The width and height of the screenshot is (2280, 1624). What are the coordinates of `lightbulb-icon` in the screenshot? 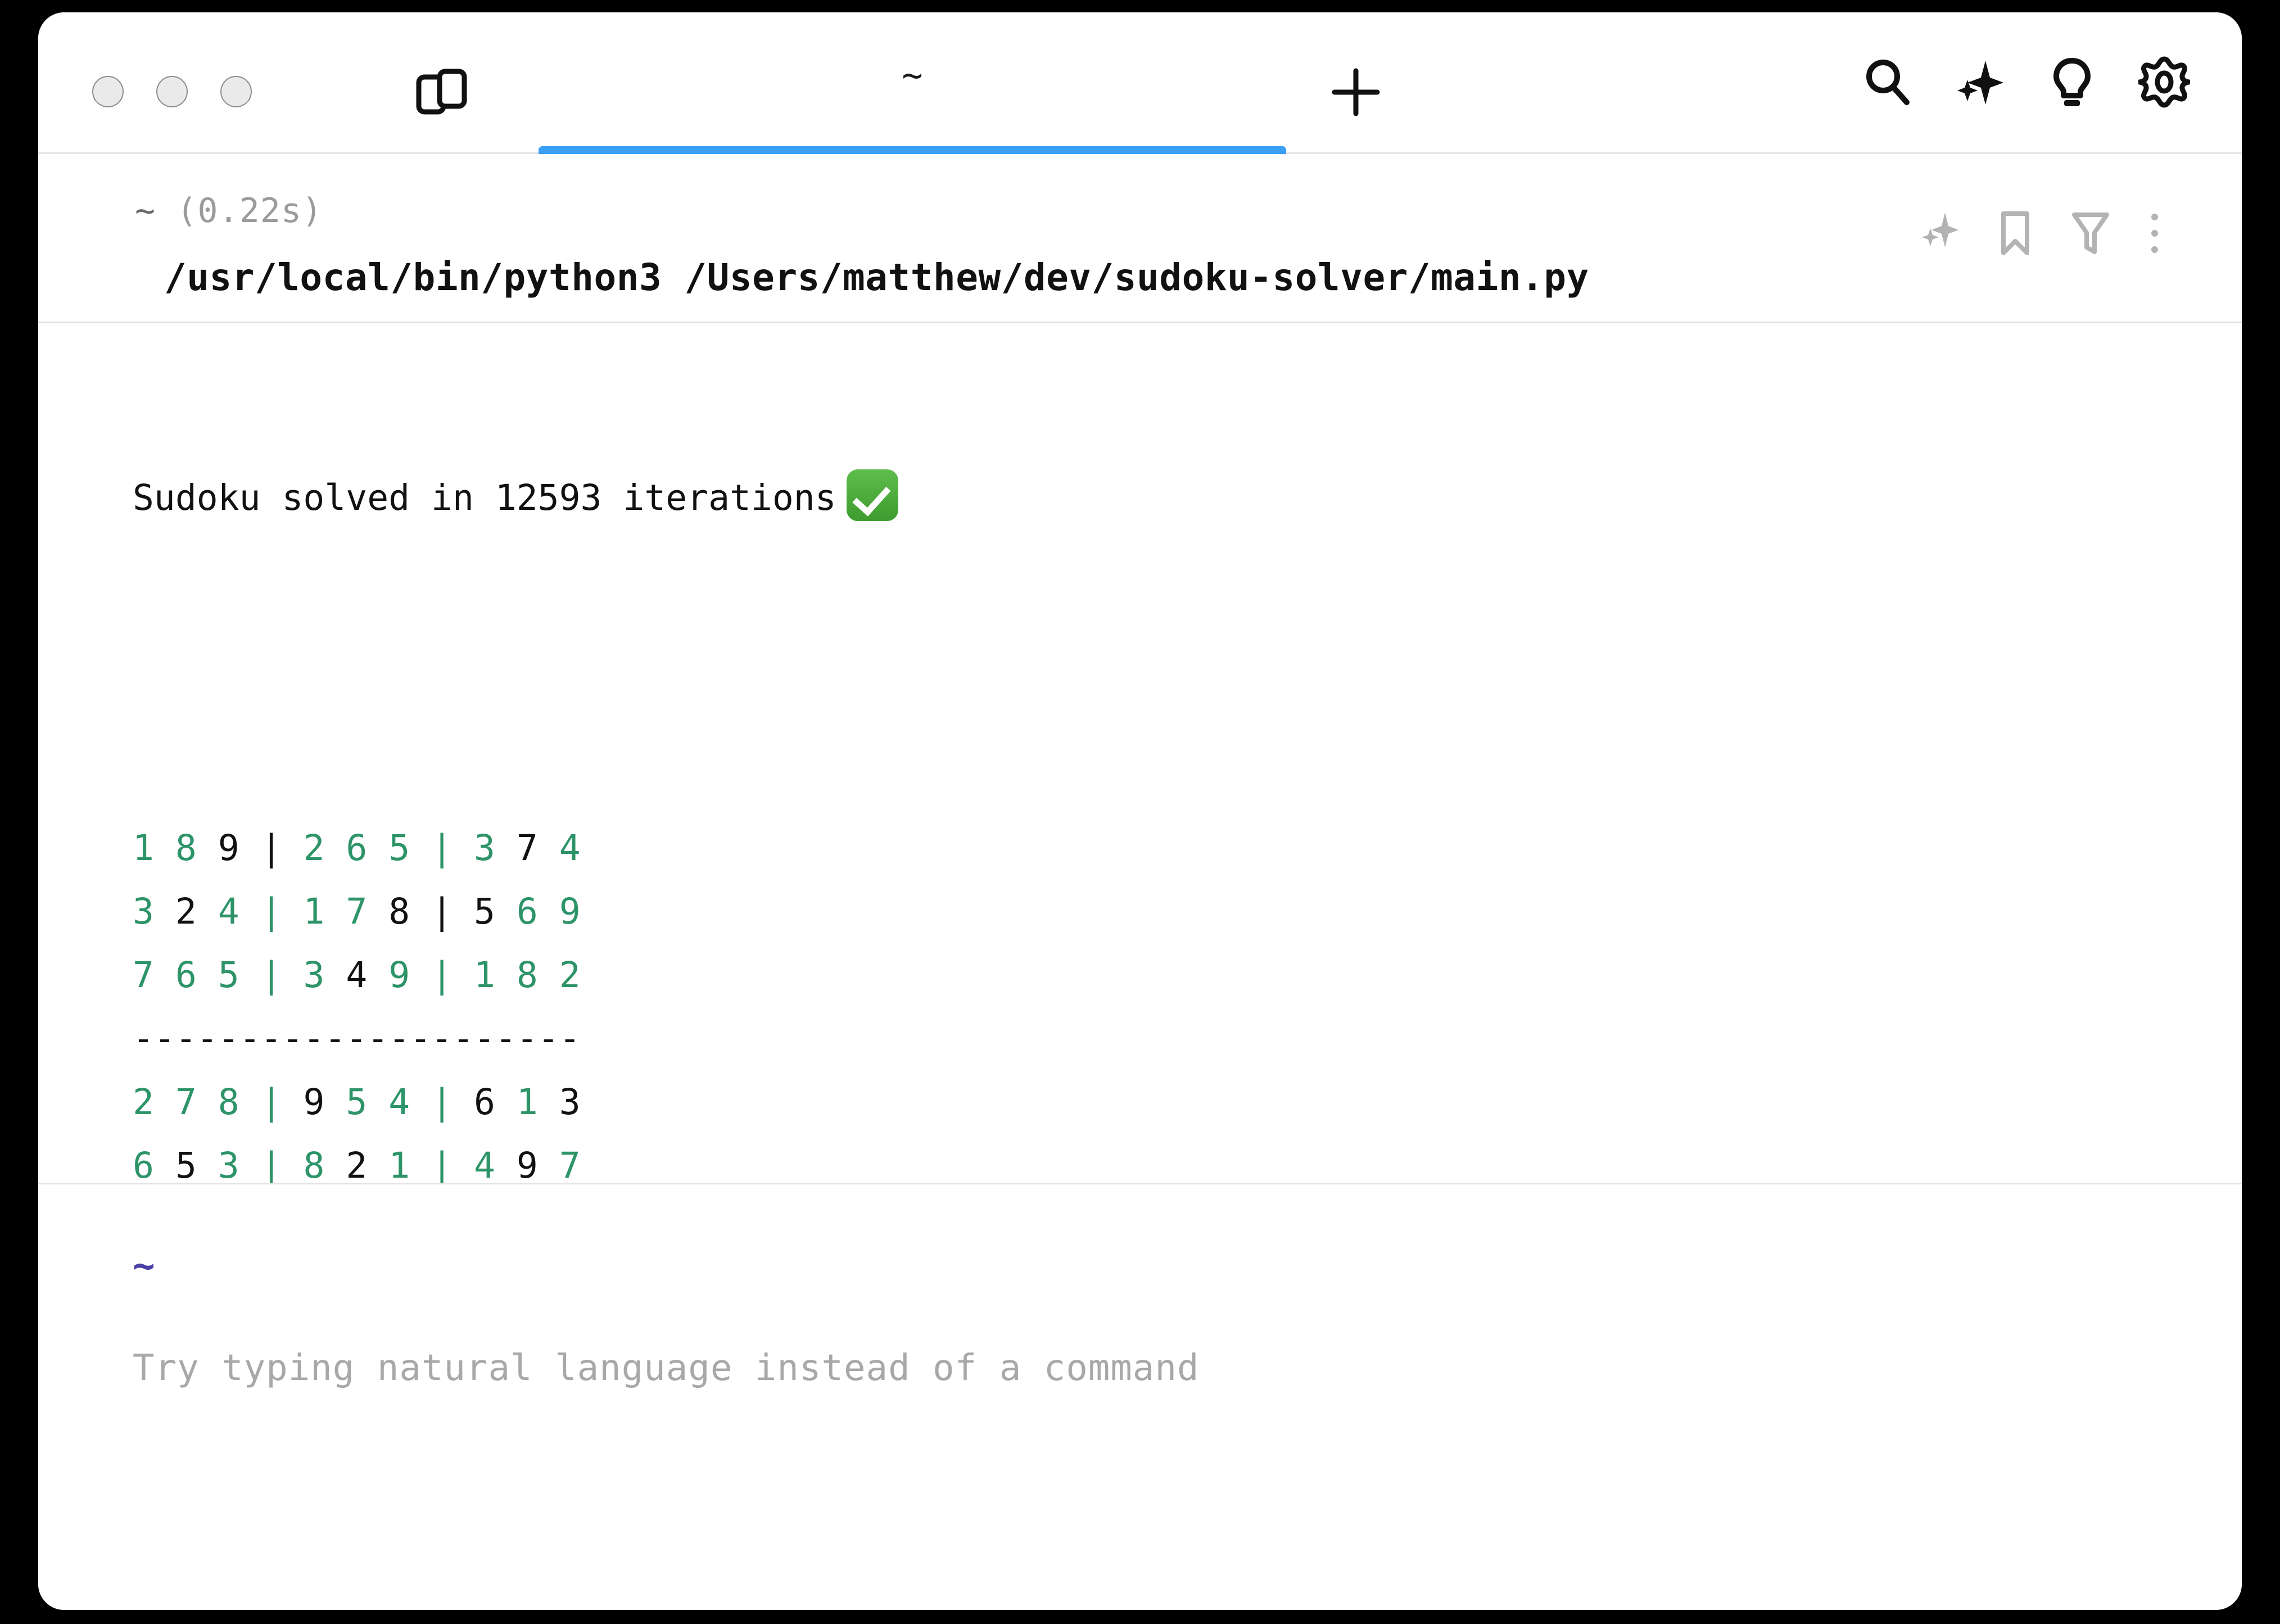 It's located at (2072, 82).